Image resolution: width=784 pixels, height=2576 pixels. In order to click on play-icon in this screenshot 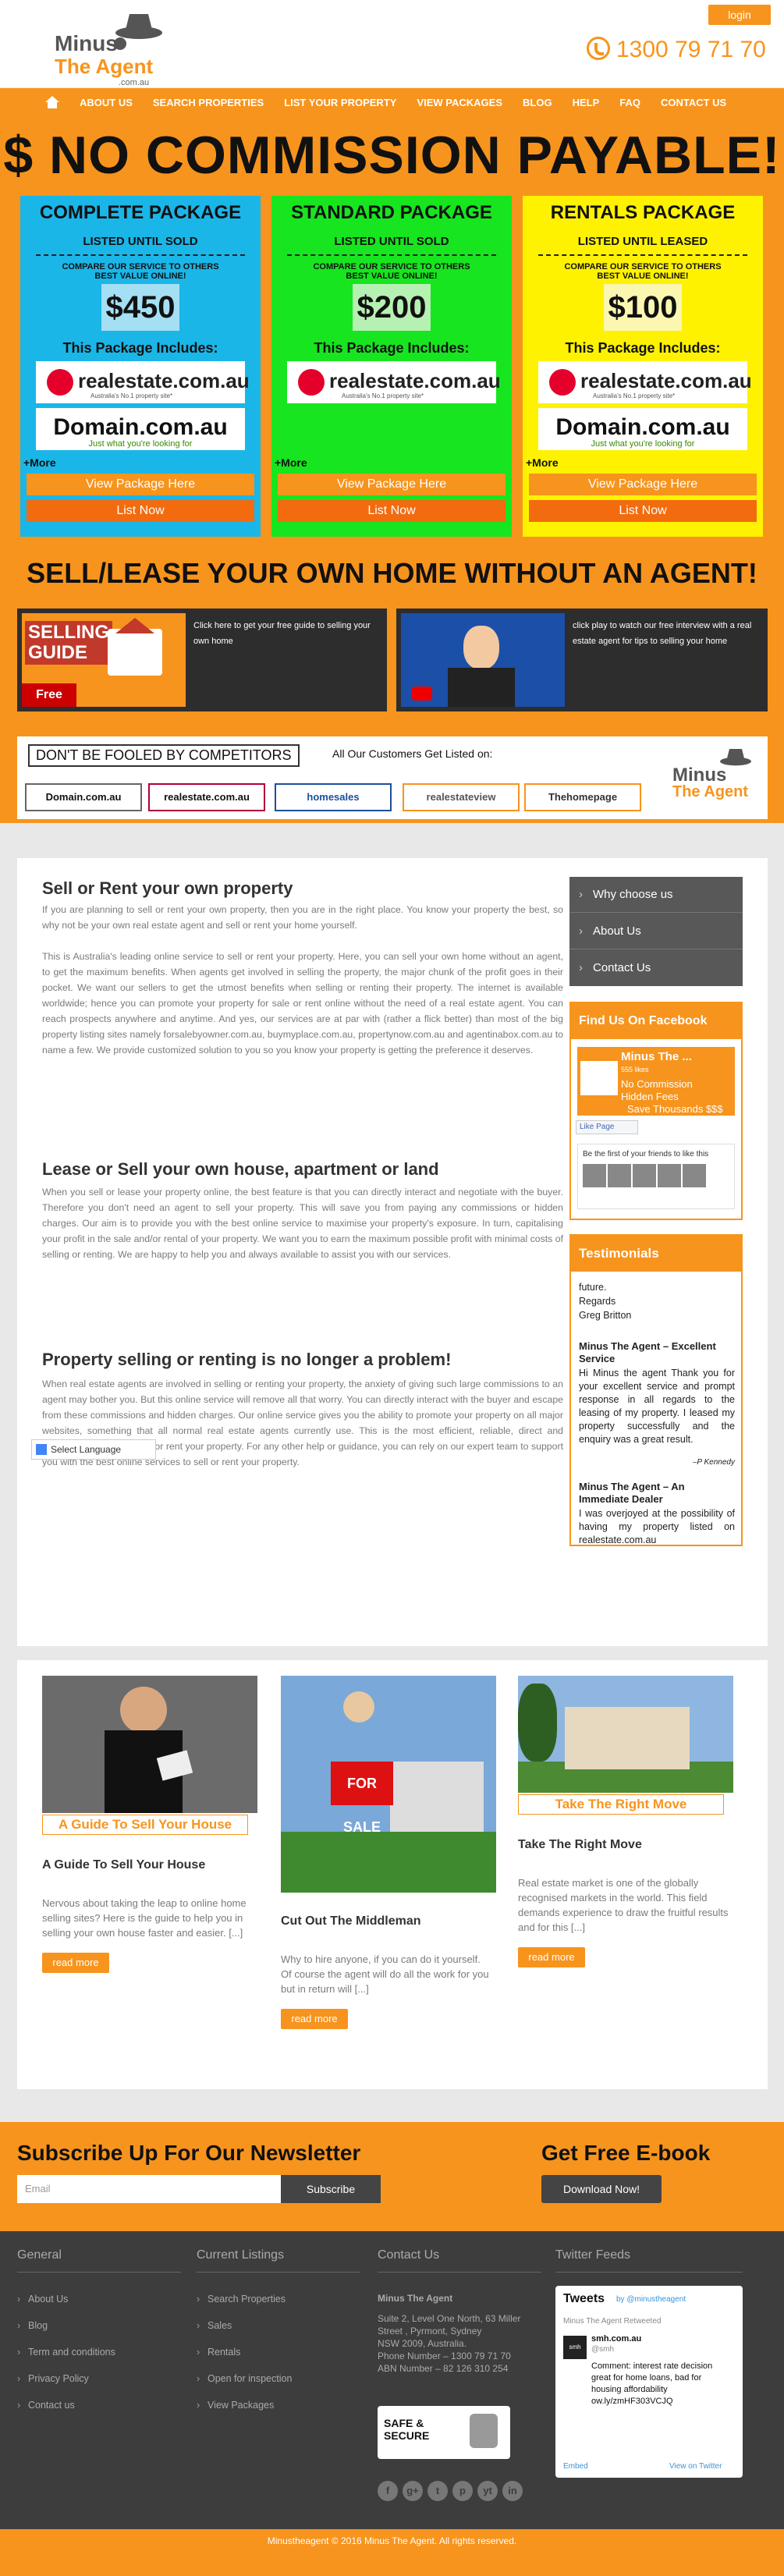, I will do `click(422, 694)`.